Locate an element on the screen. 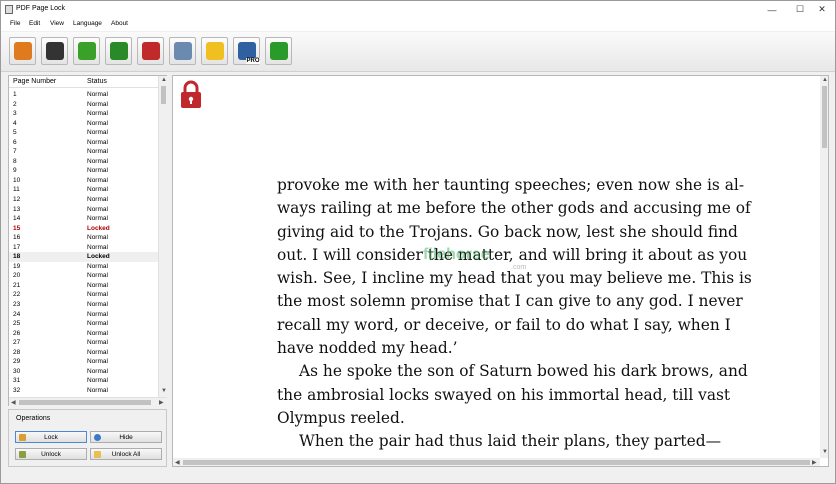 This screenshot has height=484, width=836. table-row: 32 Normal is located at coordinates (83, 391).